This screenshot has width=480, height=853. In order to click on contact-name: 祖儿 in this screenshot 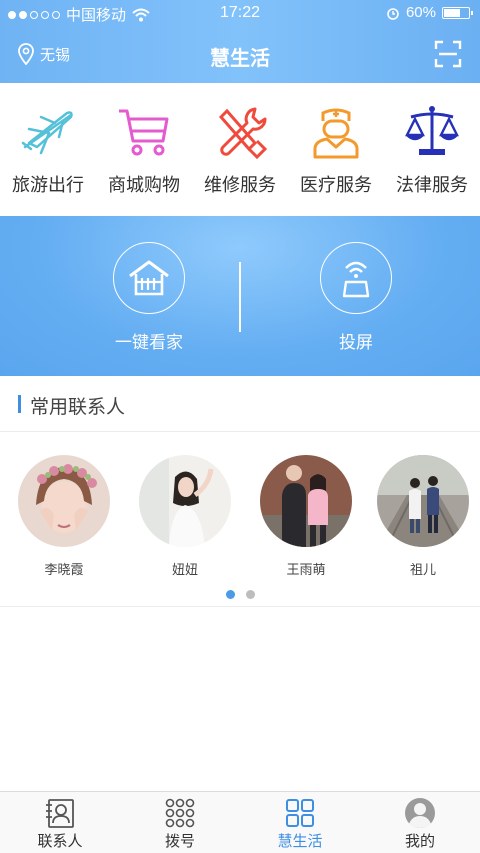, I will do `click(422, 569)`.